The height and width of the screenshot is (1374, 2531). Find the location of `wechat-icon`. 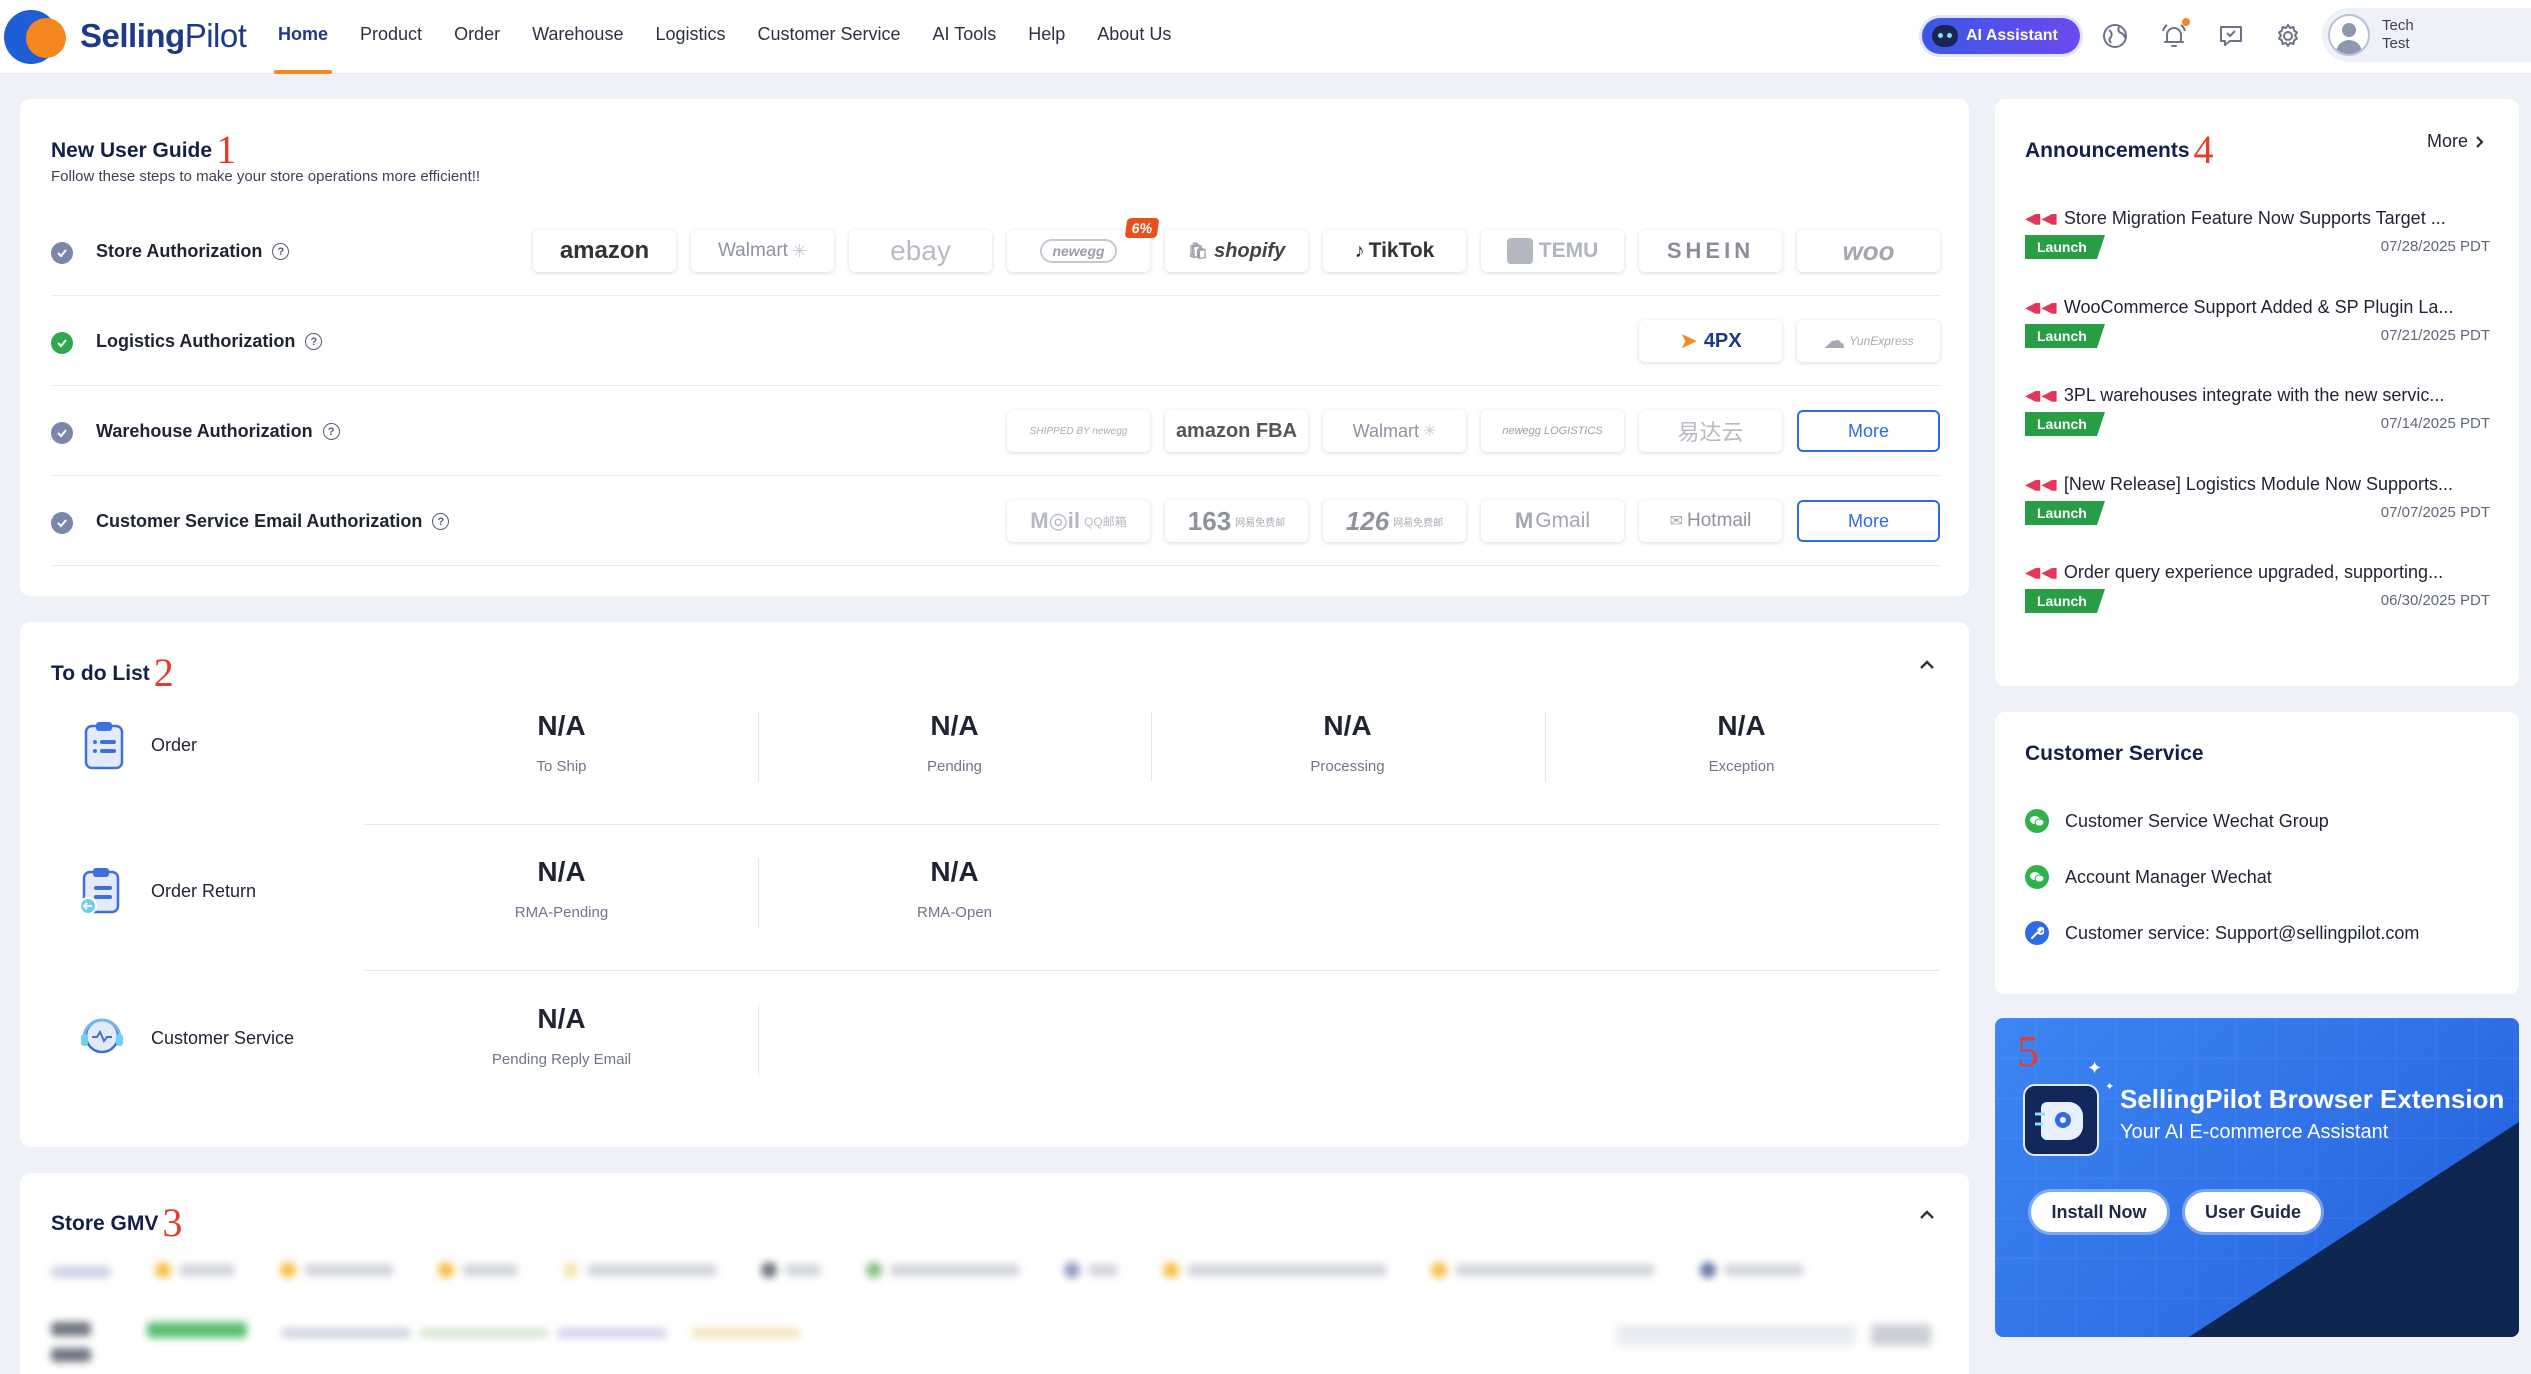

wechat-icon is located at coordinates (2037, 877).